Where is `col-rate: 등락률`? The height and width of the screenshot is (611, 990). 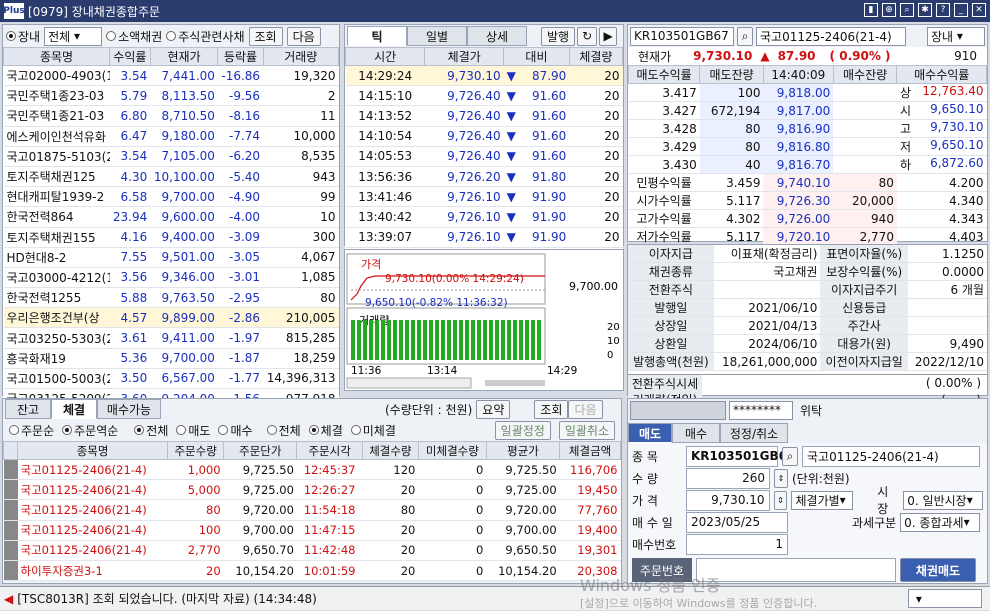
col-rate: 등락률 is located at coordinates (240, 56).